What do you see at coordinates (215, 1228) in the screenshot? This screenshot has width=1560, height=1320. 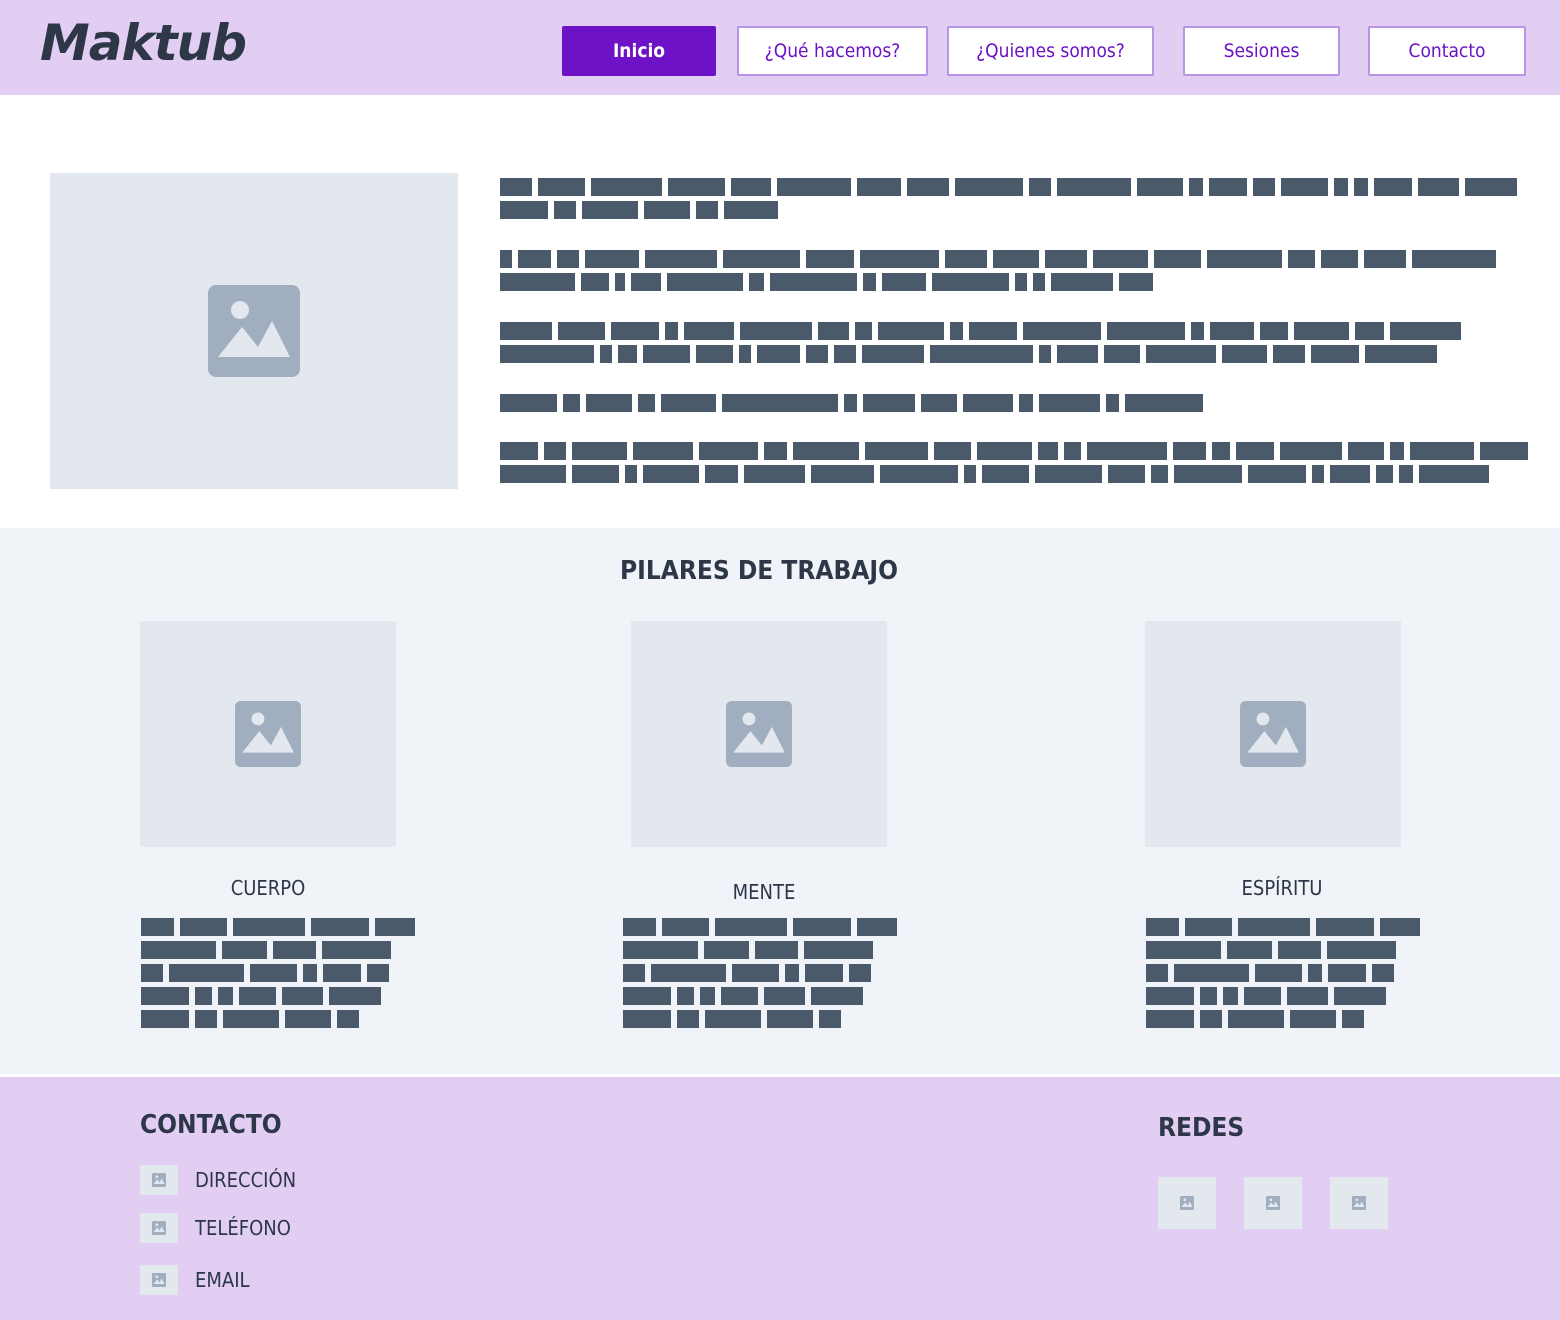 I see `contact-item-telefono: TELÉFONO` at bounding box center [215, 1228].